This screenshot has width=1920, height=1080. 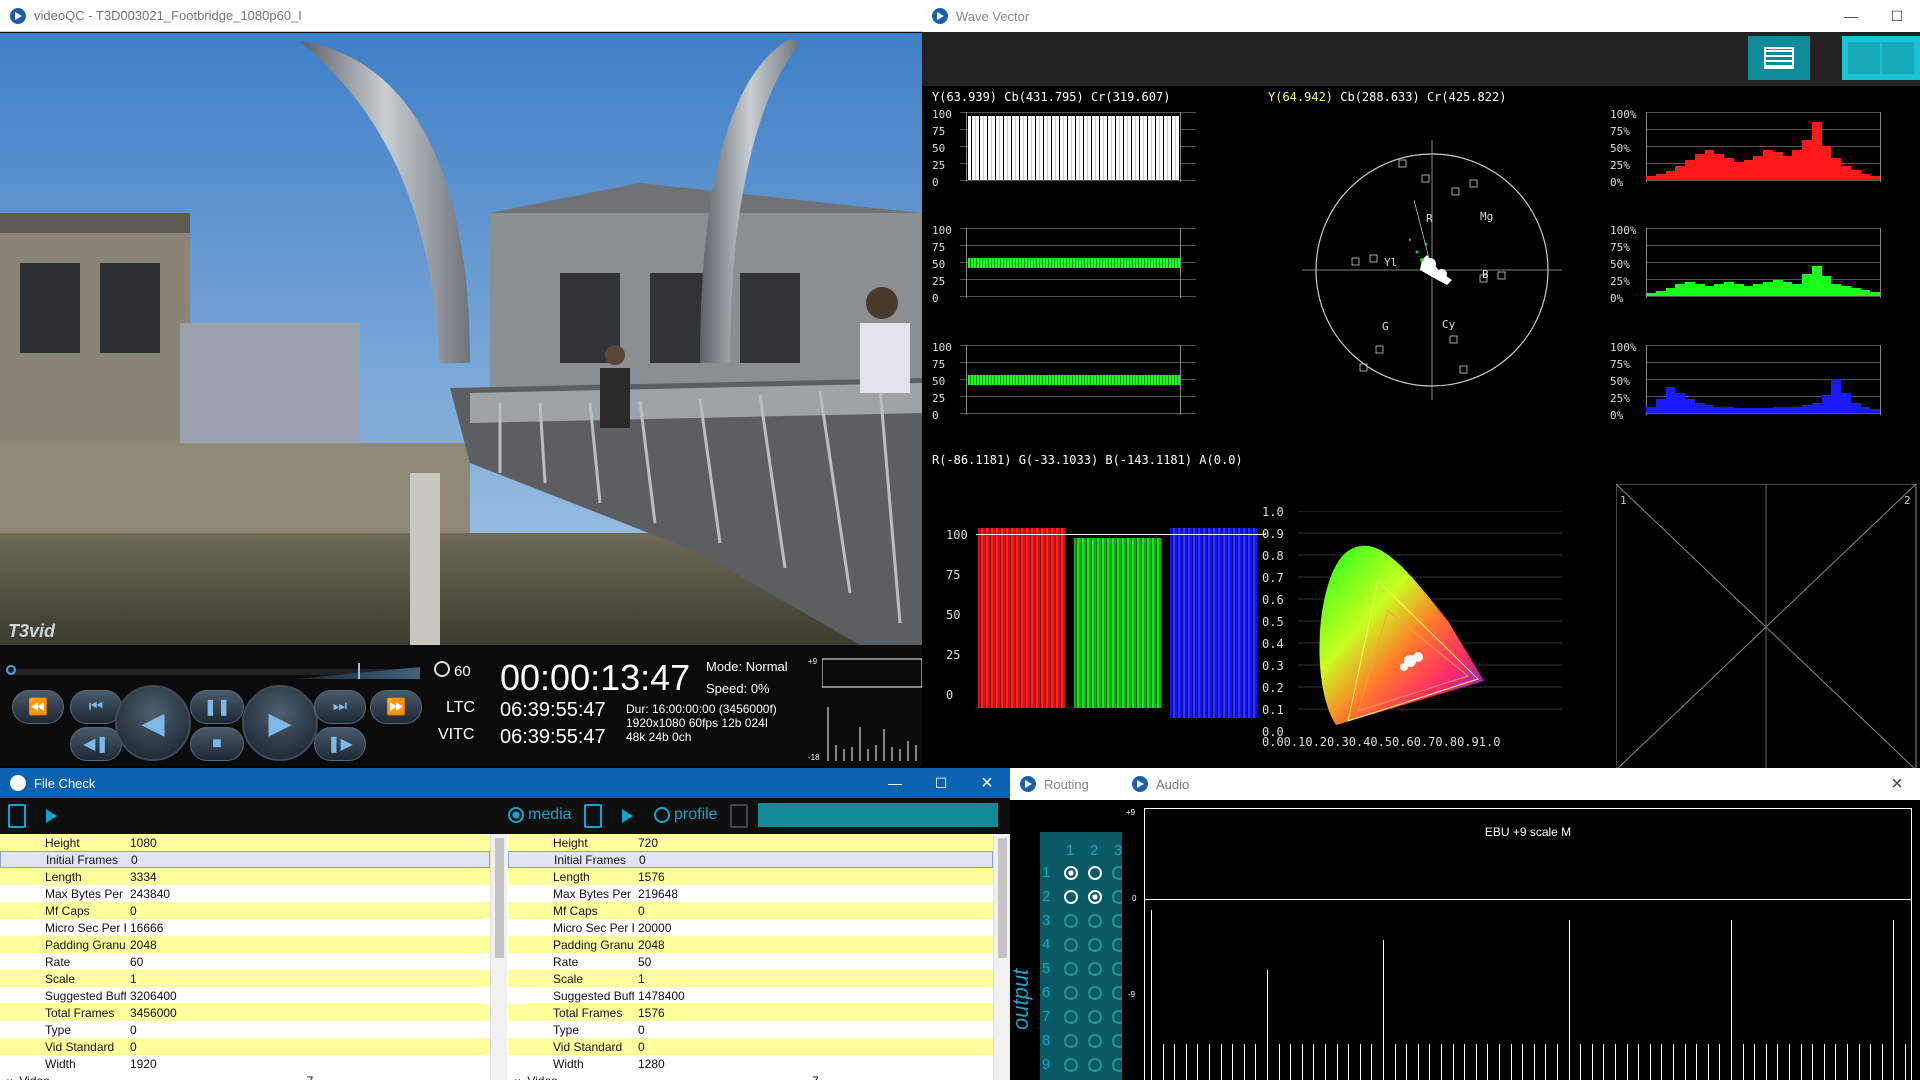 I want to click on property-row: Width 1920, so click(x=245, y=1063).